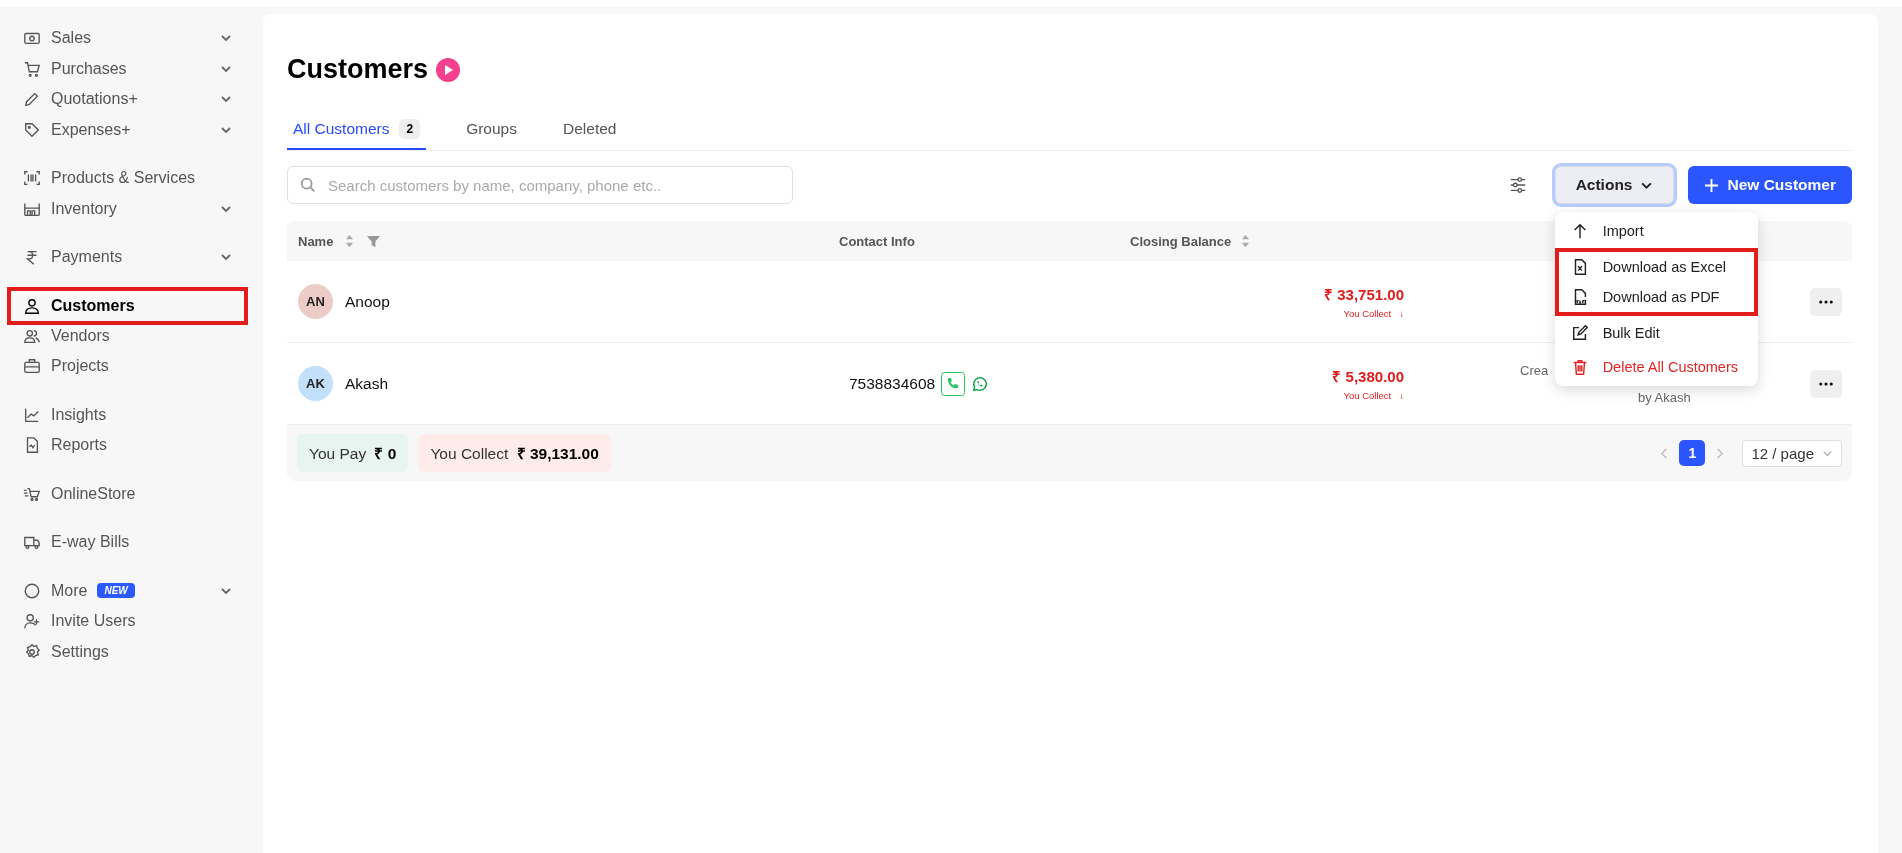  What do you see at coordinates (127, 129) in the screenshot?
I see `sidebar-item: Expenses+` at bounding box center [127, 129].